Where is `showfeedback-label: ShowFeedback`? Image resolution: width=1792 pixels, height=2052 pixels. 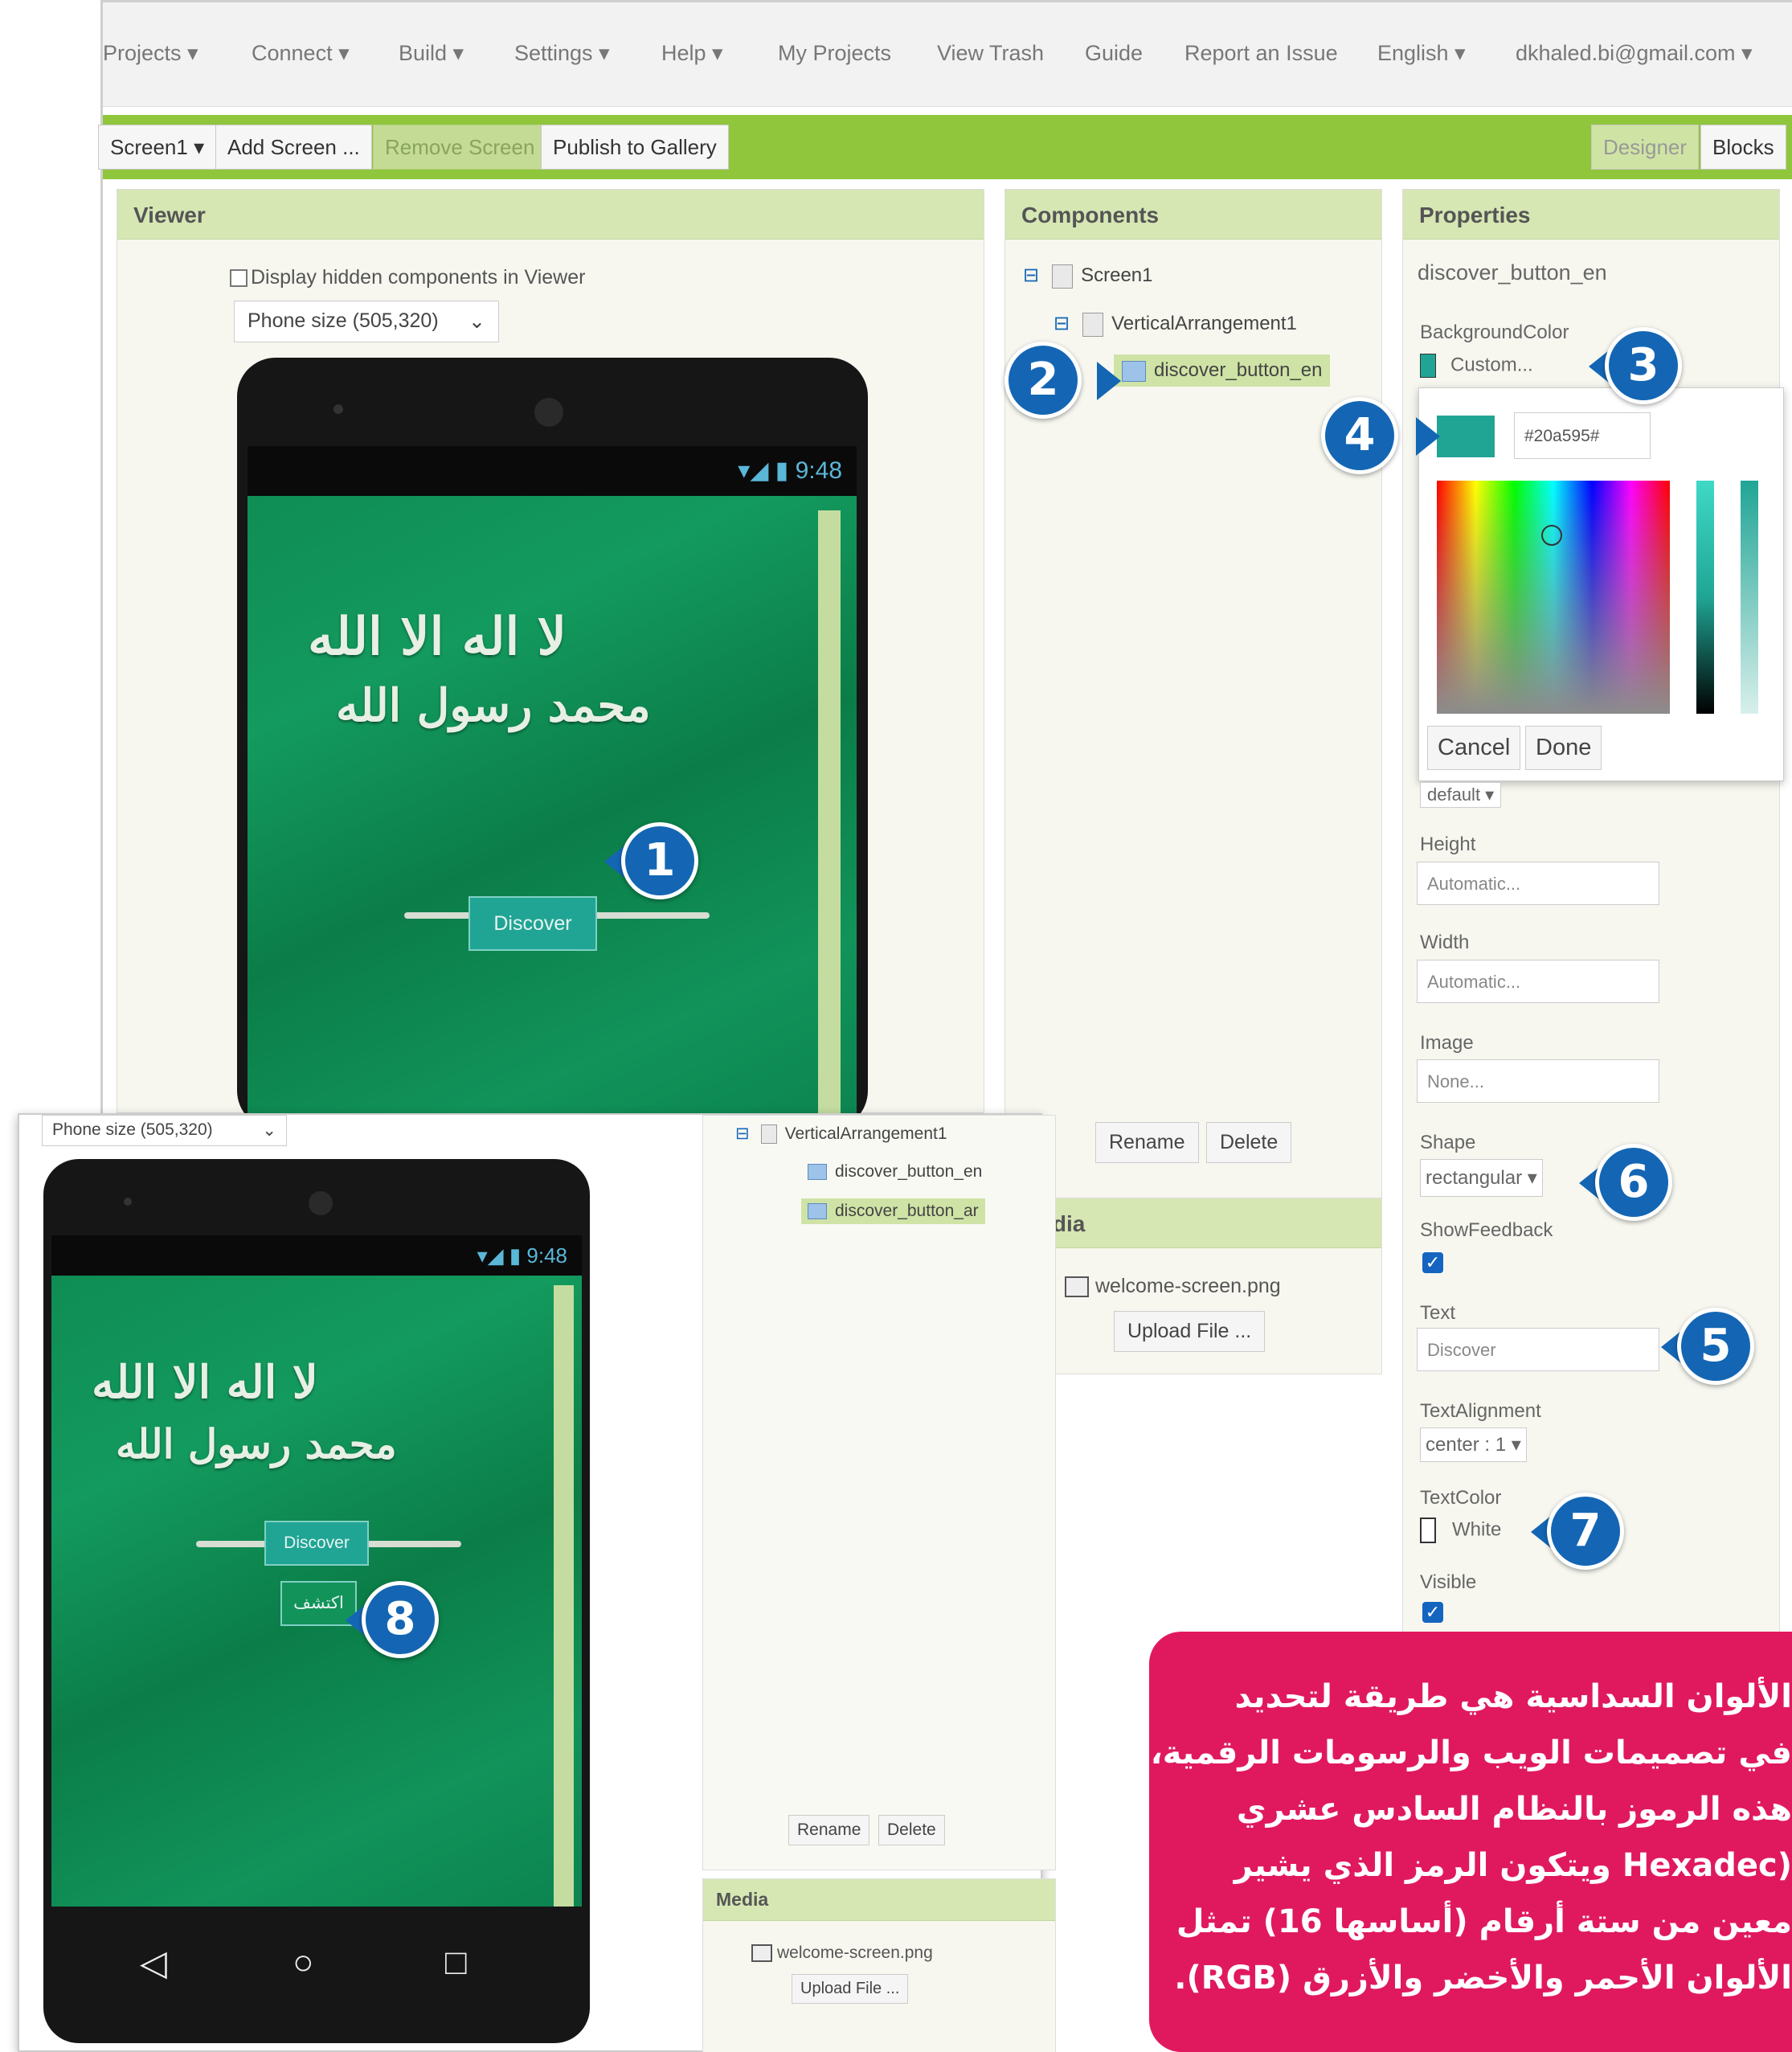 showfeedback-label: ShowFeedback is located at coordinates (1486, 1230).